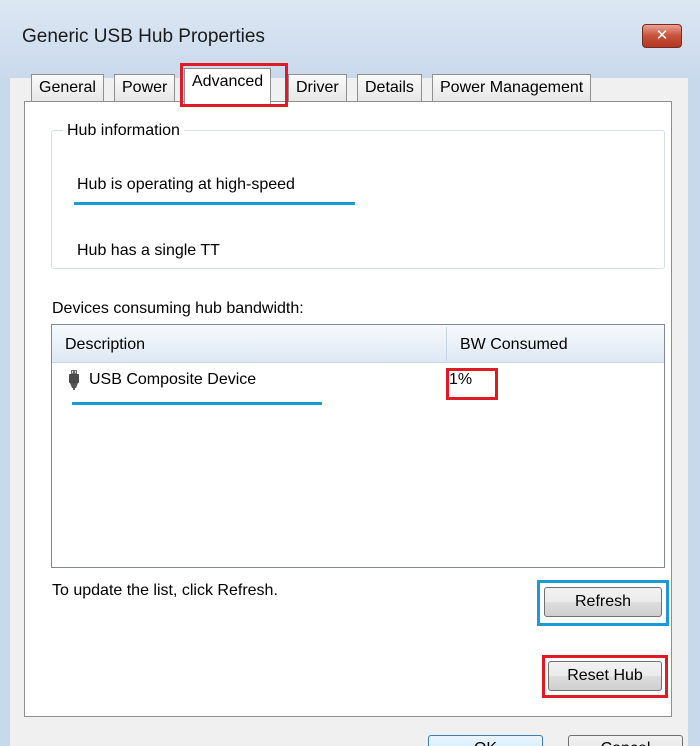 The height and width of the screenshot is (746, 700). I want to click on column-header-bw-consumed: BW Consumed, so click(514, 345).